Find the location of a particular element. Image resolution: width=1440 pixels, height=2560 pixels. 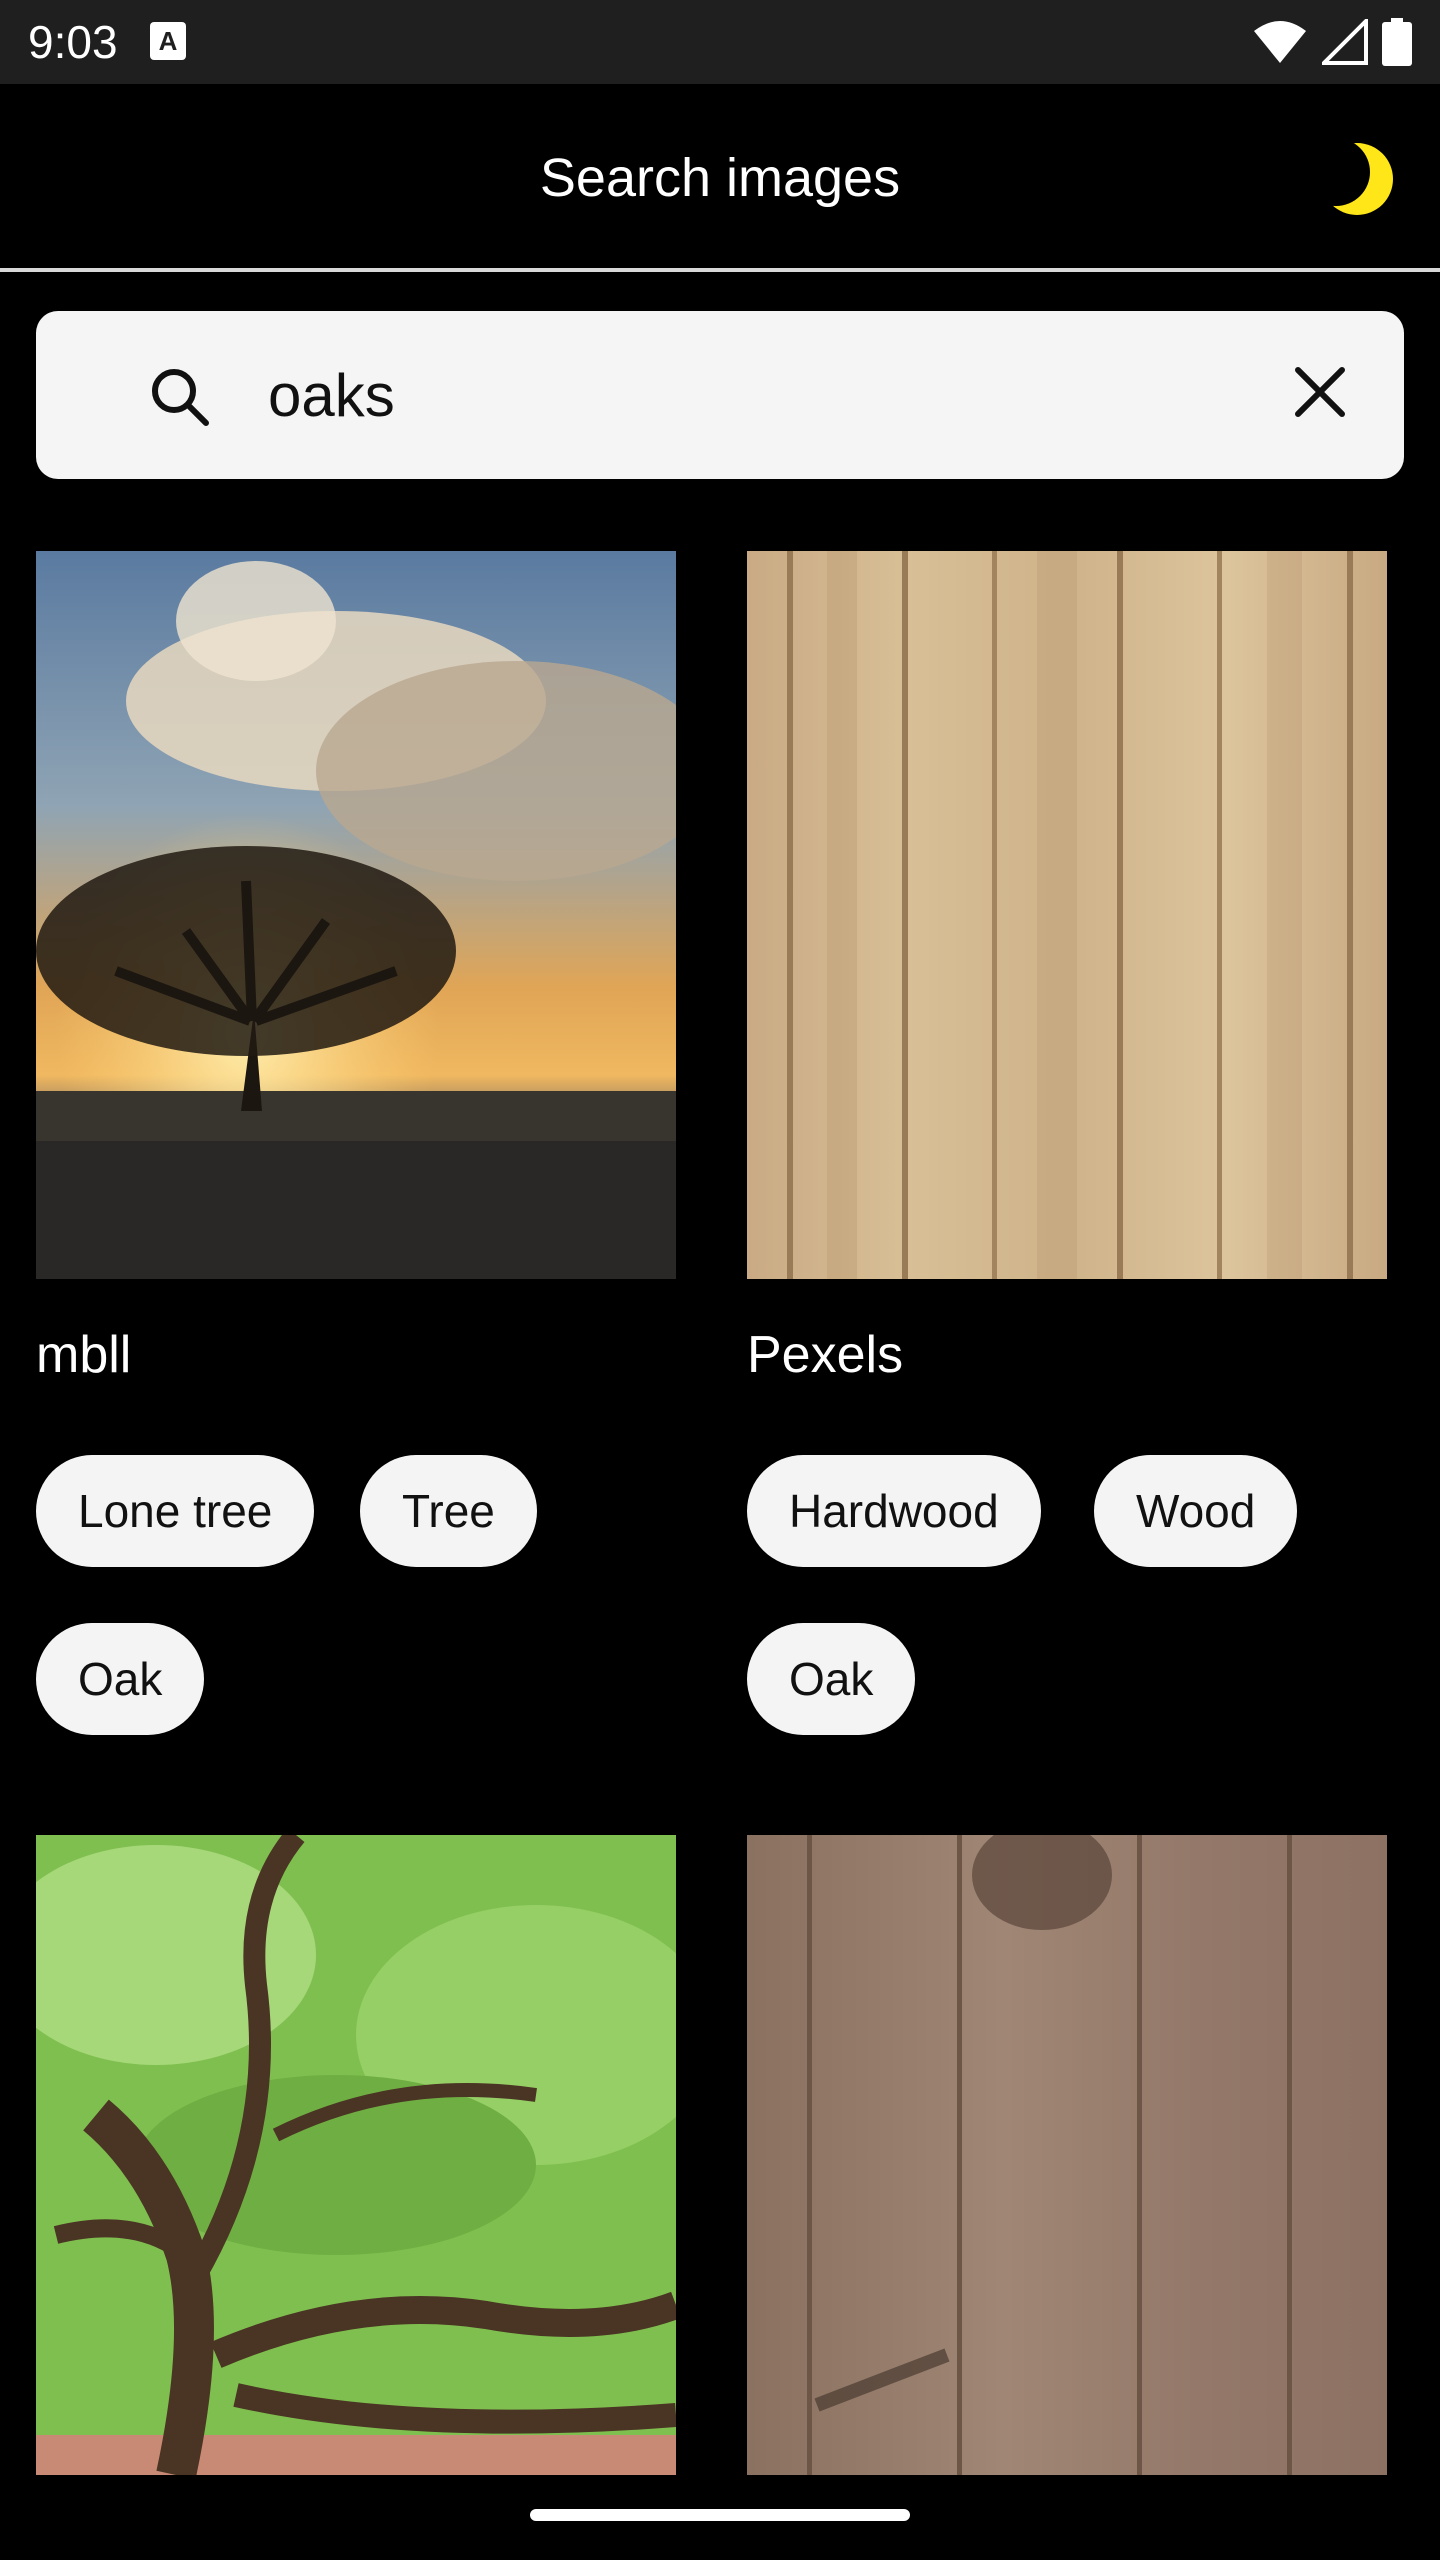

result-author: Pexels is located at coordinates (825, 1355).